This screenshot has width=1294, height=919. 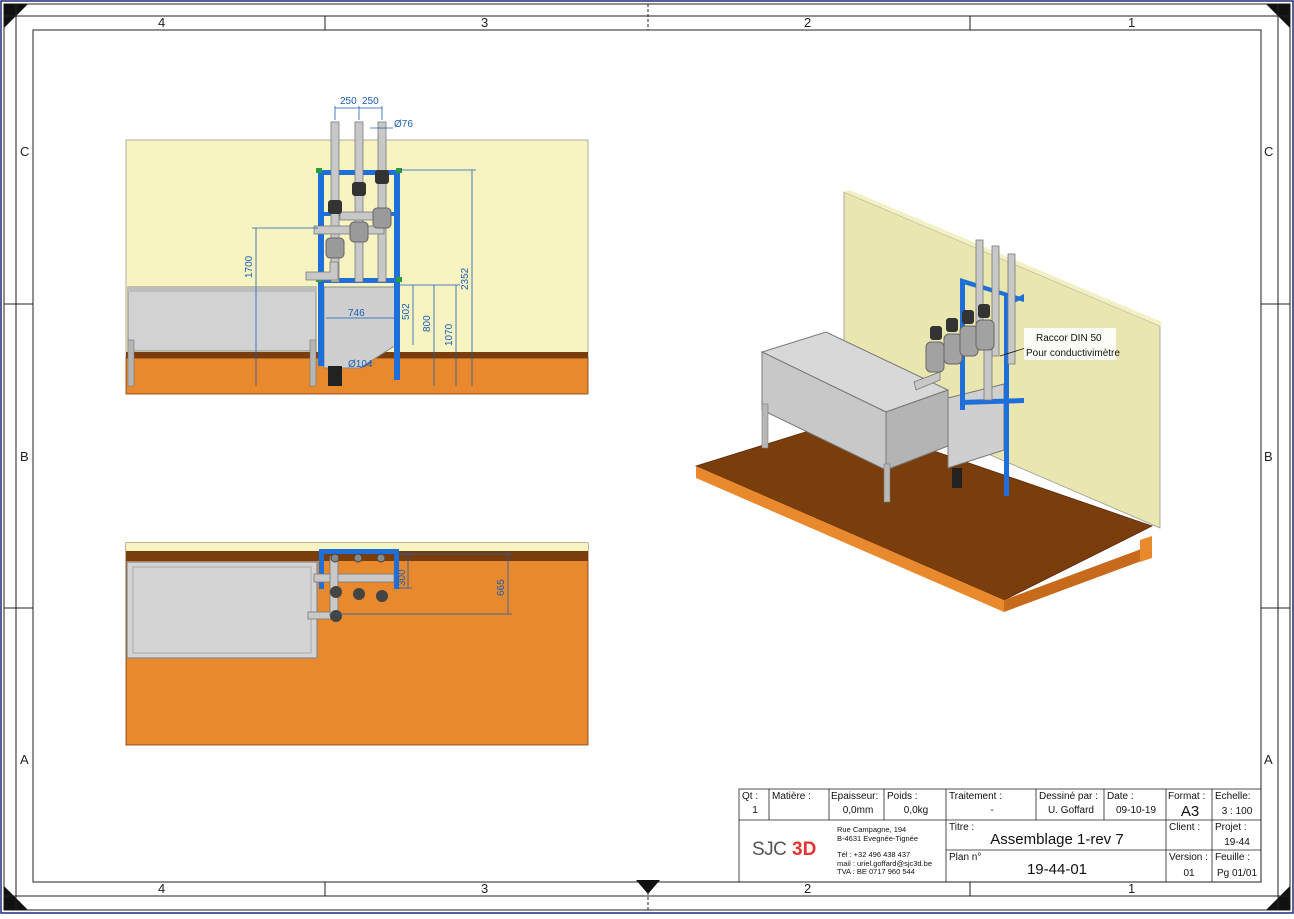 What do you see at coordinates (162, 22) in the screenshot?
I see `col-label-top-4: 4` at bounding box center [162, 22].